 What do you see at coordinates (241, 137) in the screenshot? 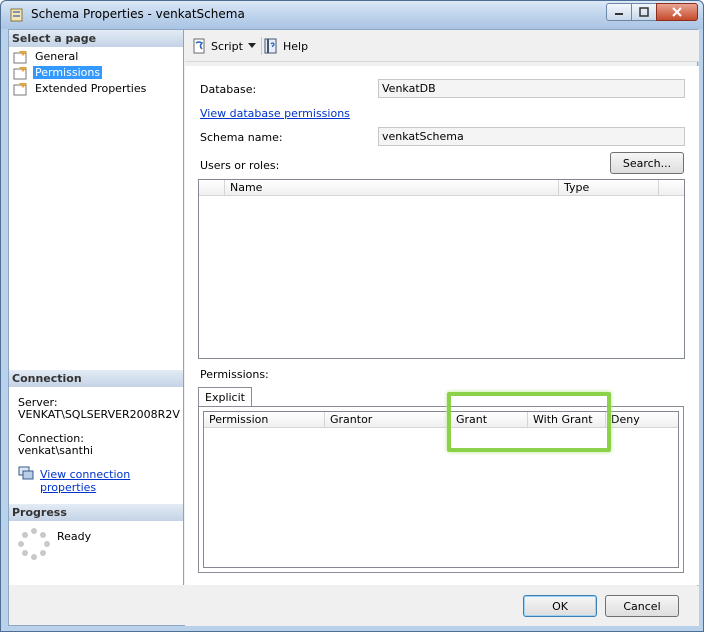
I see `schema-name-label: Schema name:` at bounding box center [241, 137].